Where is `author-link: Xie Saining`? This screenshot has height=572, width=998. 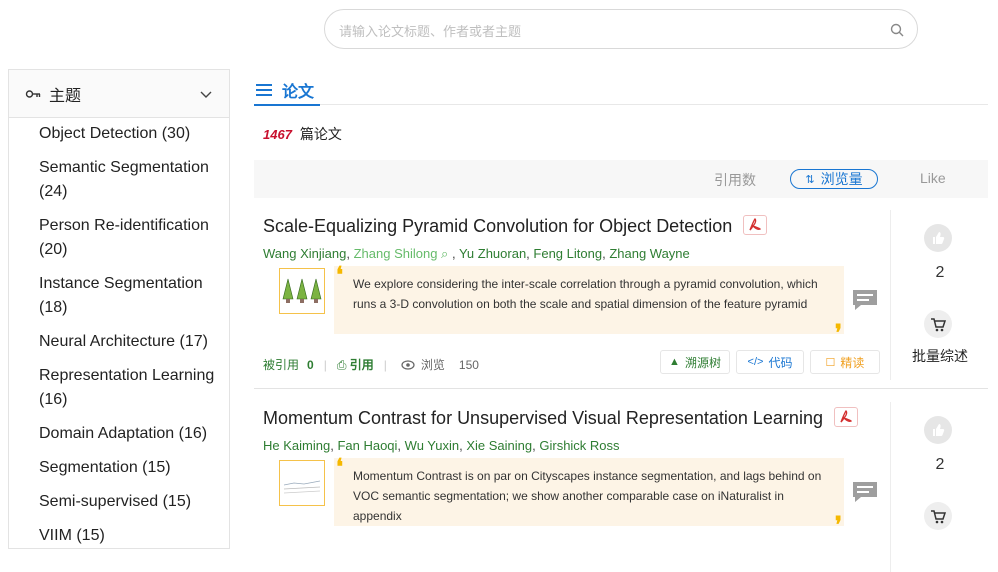
author-link: Xie Saining is located at coordinates (499, 445).